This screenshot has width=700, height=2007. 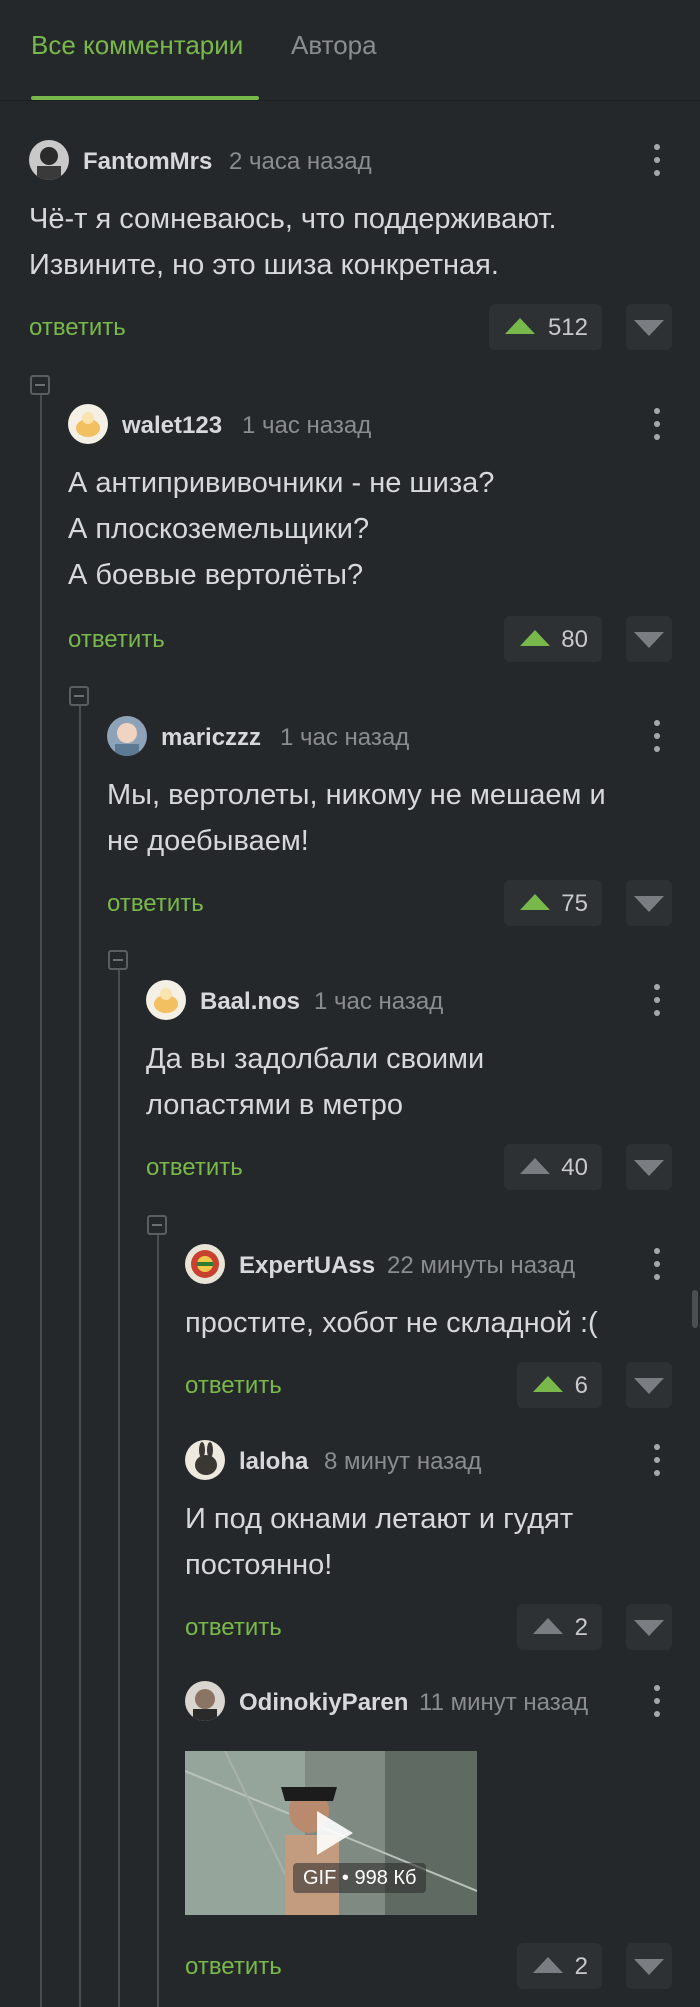 I want to click on comment-time: 2 часа назад, so click(x=300, y=161).